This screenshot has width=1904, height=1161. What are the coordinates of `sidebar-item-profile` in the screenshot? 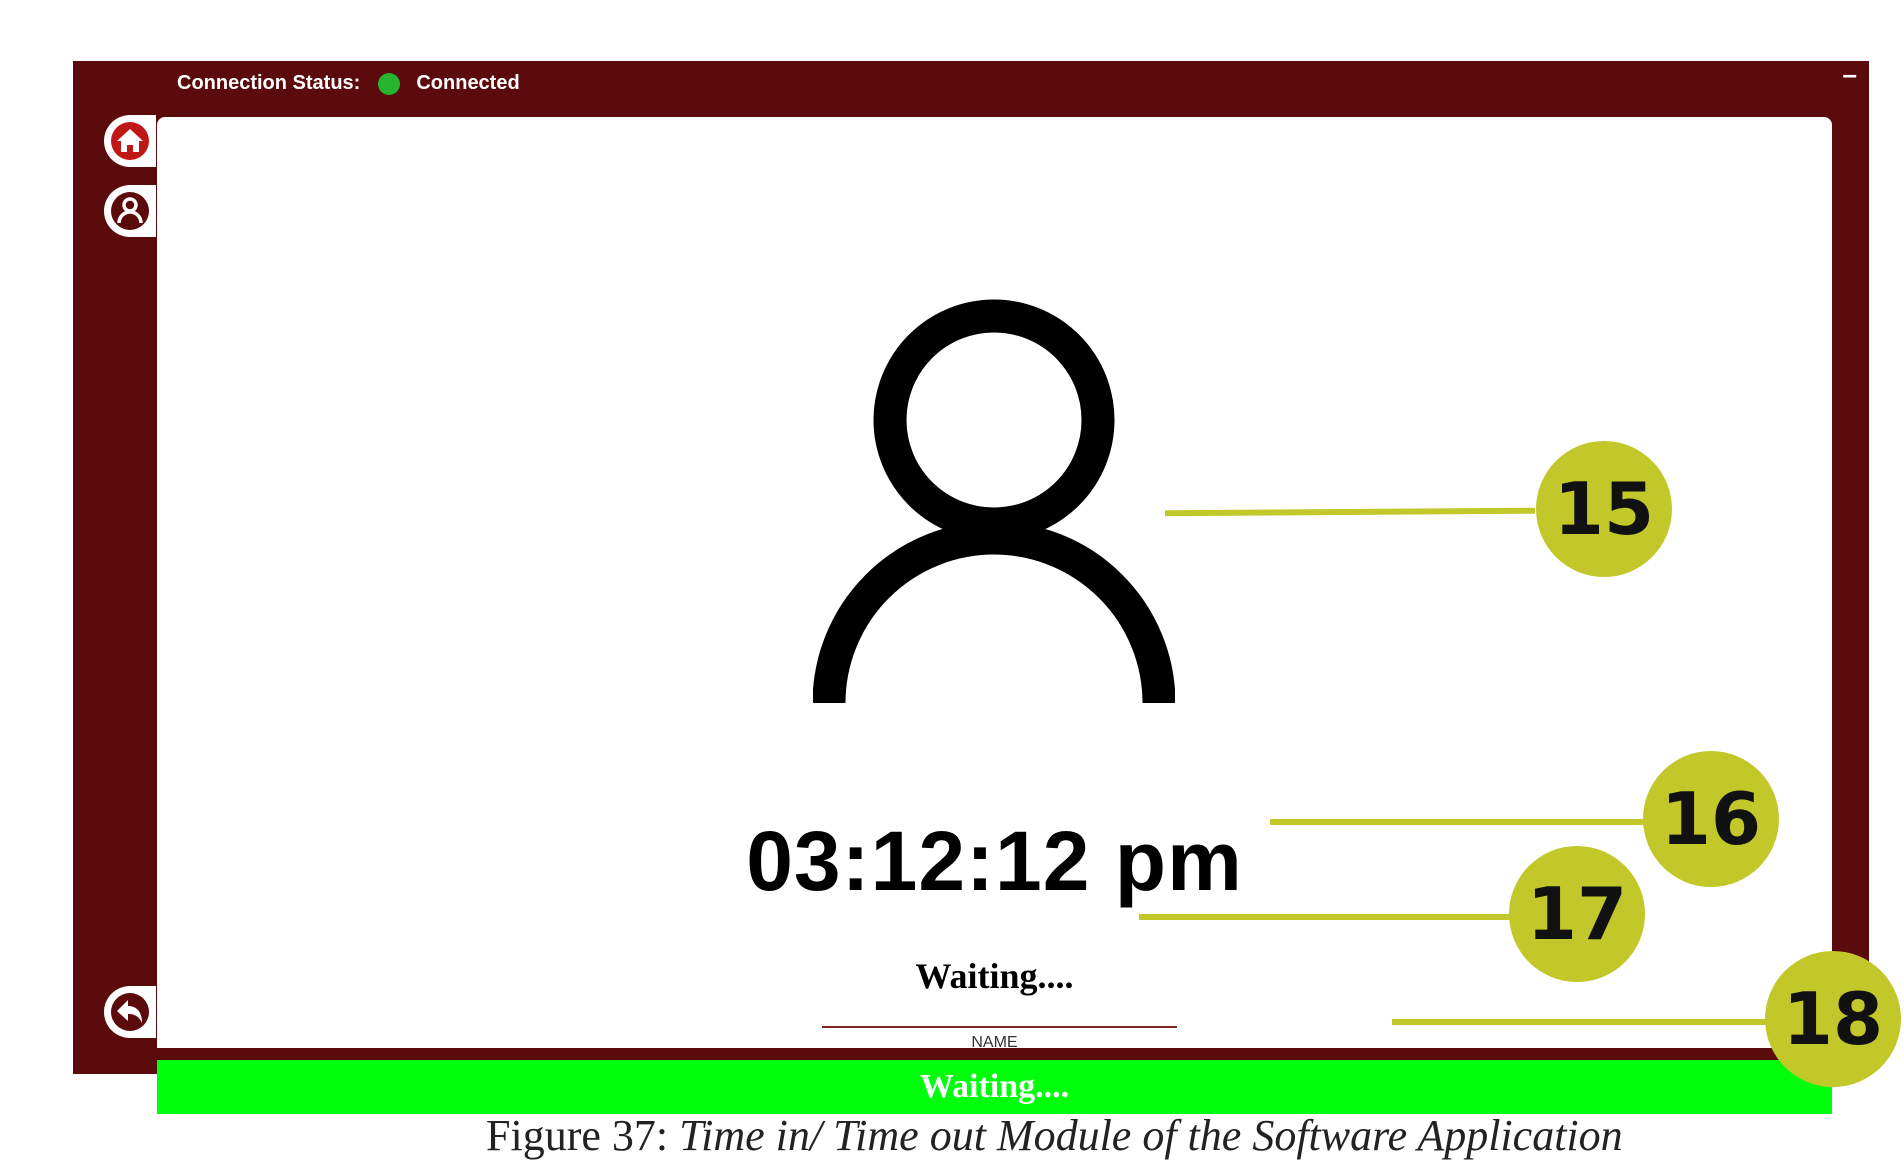 It's located at (130, 211).